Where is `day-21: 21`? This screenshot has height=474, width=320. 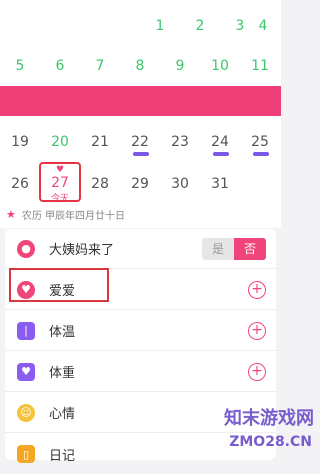
day-21: 21 is located at coordinates (100, 142).